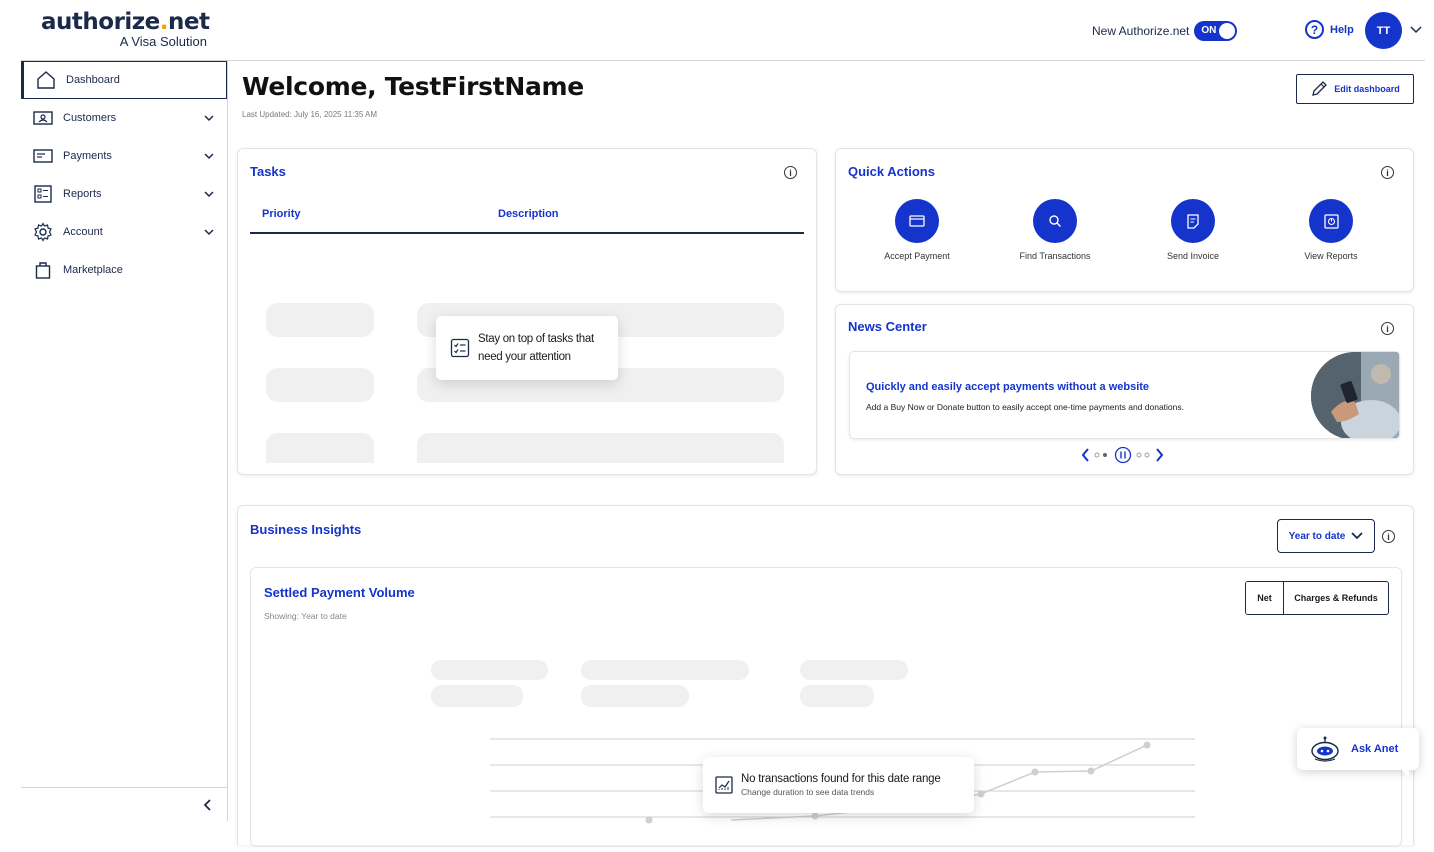  I want to click on news-image, so click(1355, 395).